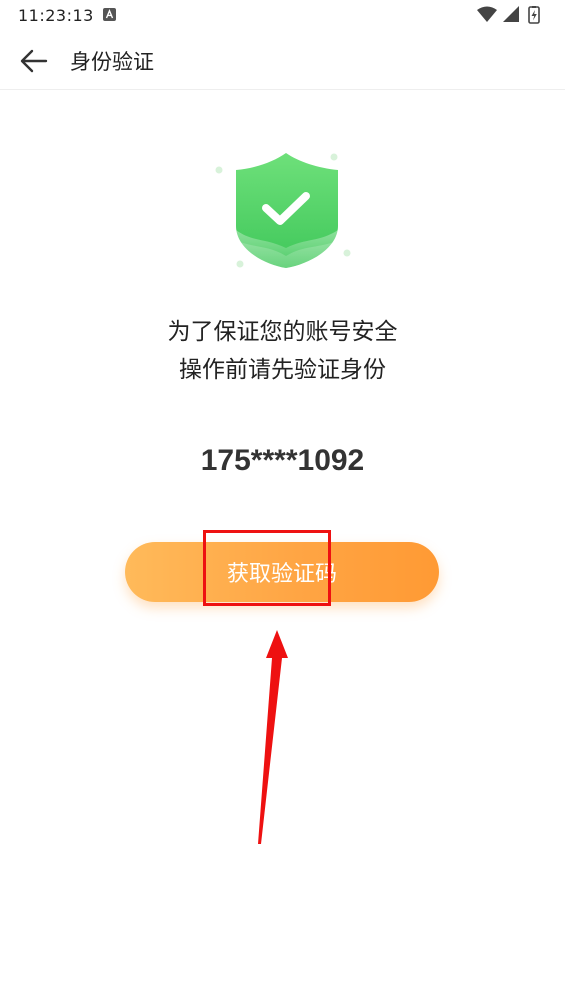  I want to click on page-title: 身份验证, so click(112, 62).